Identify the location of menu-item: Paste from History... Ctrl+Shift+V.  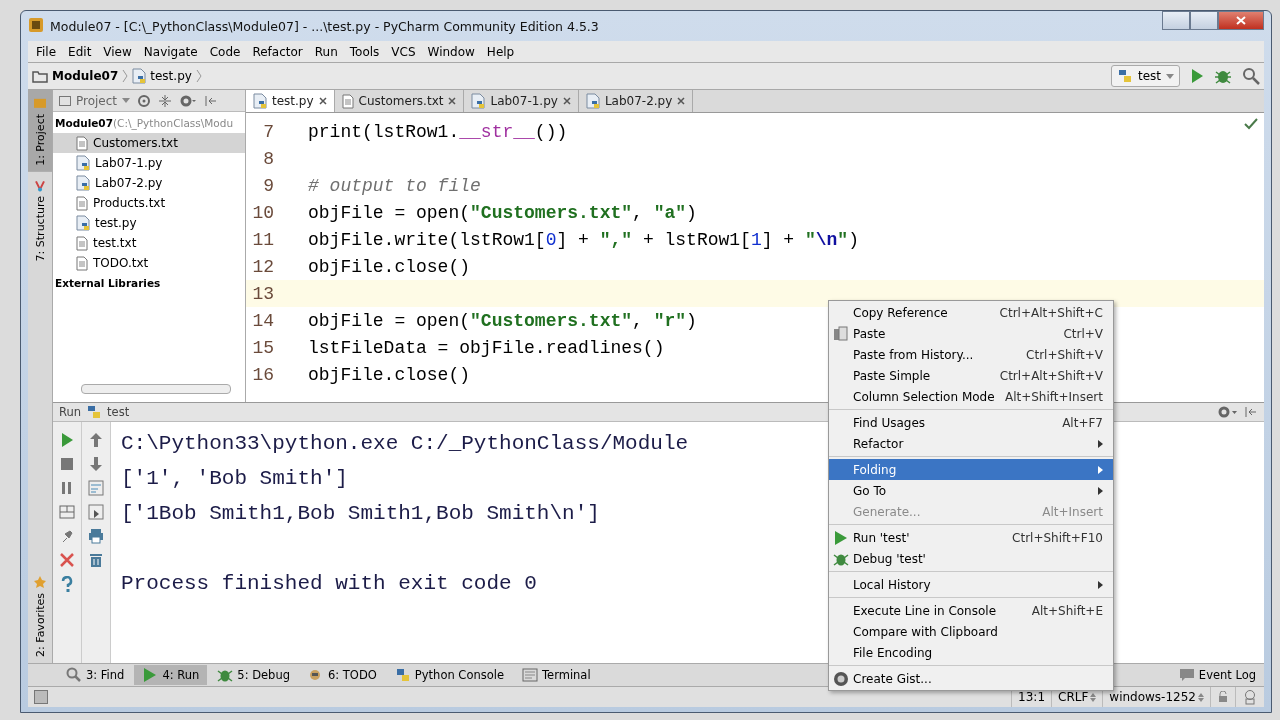
(971, 354).